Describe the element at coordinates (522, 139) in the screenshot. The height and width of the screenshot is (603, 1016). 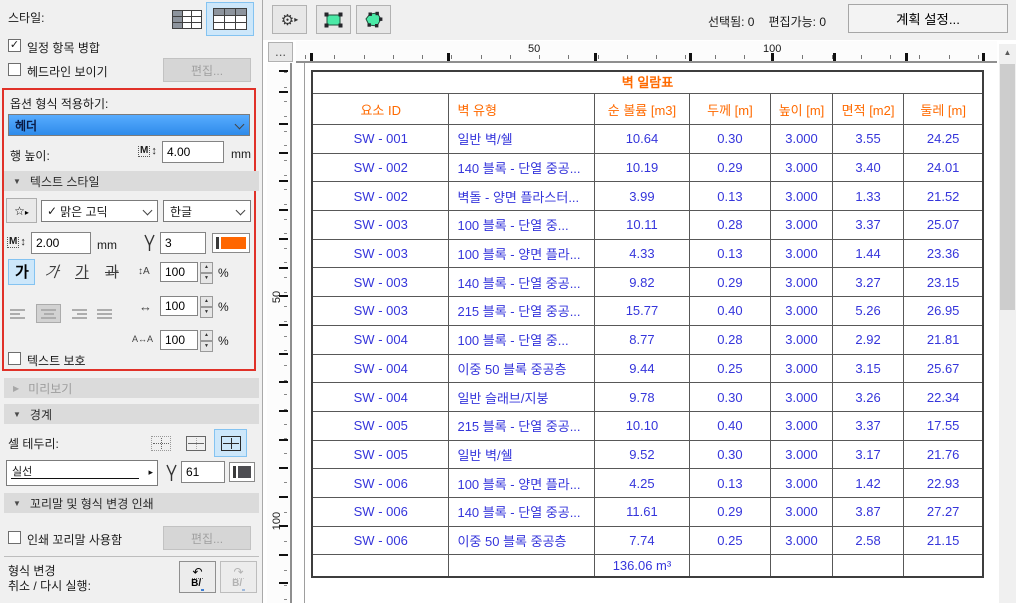
I see `schedule-cell: 일반 벽/쉘` at that location.